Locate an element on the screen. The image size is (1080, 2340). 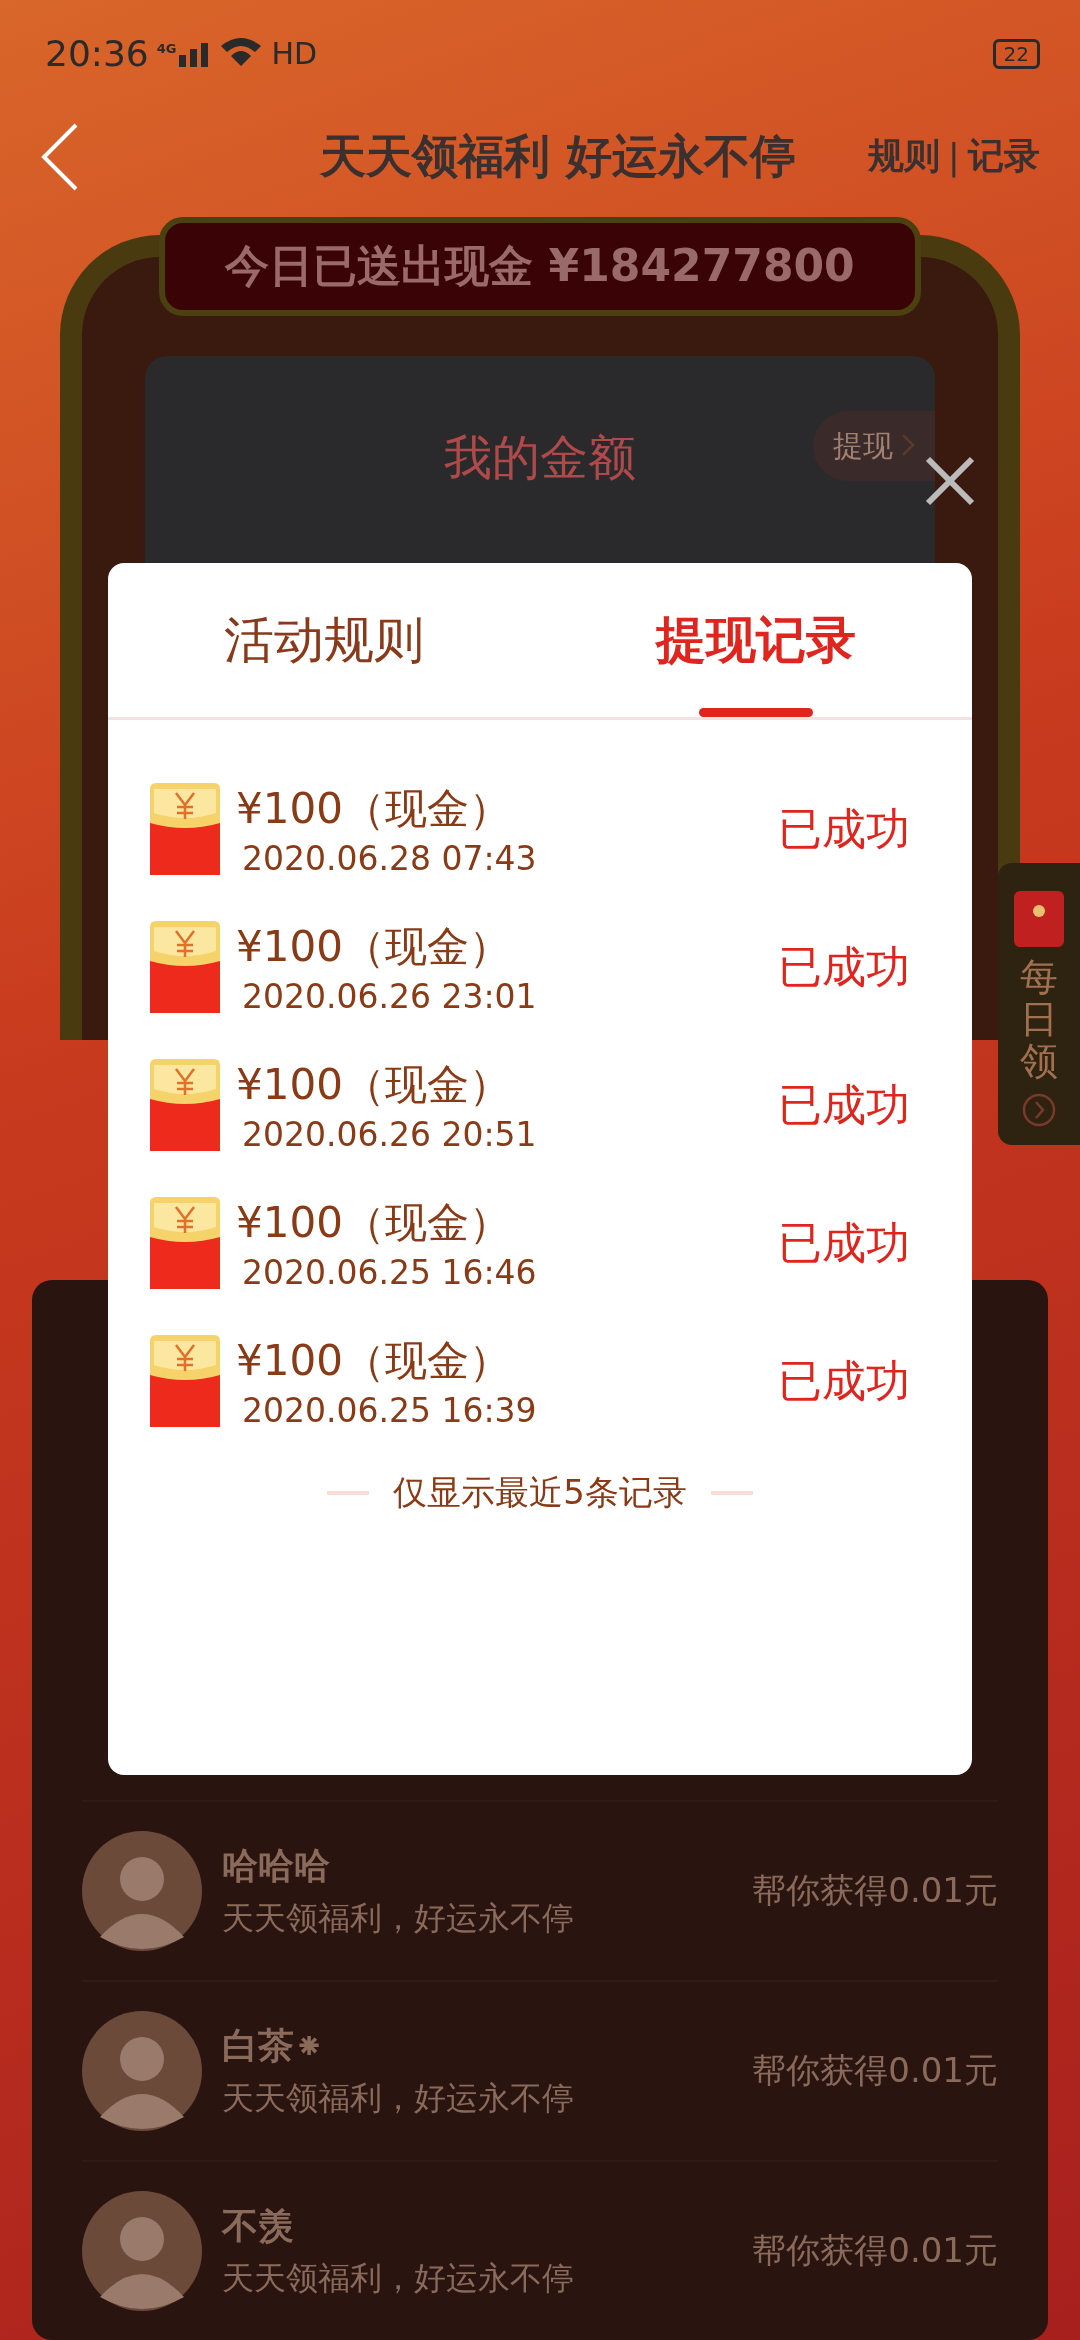
balance-title: 我的金额 is located at coordinates (540, 458).